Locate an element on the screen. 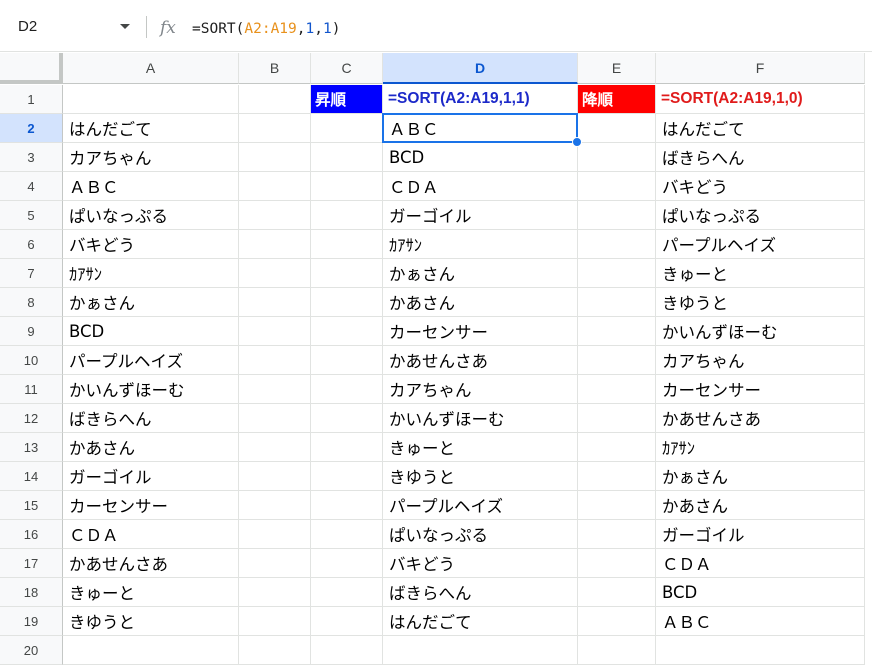 Image resolution: width=872 pixels, height=672 pixels. cell-e16 is located at coordinates (617, 534).